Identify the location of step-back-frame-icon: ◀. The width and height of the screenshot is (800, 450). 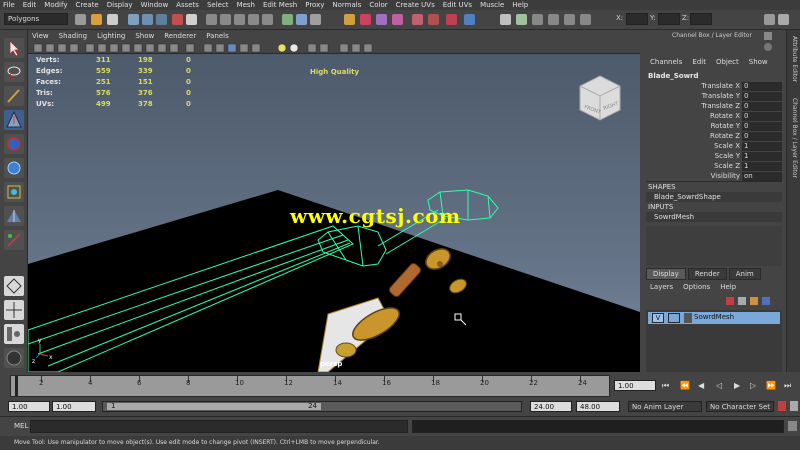
(701, 385).